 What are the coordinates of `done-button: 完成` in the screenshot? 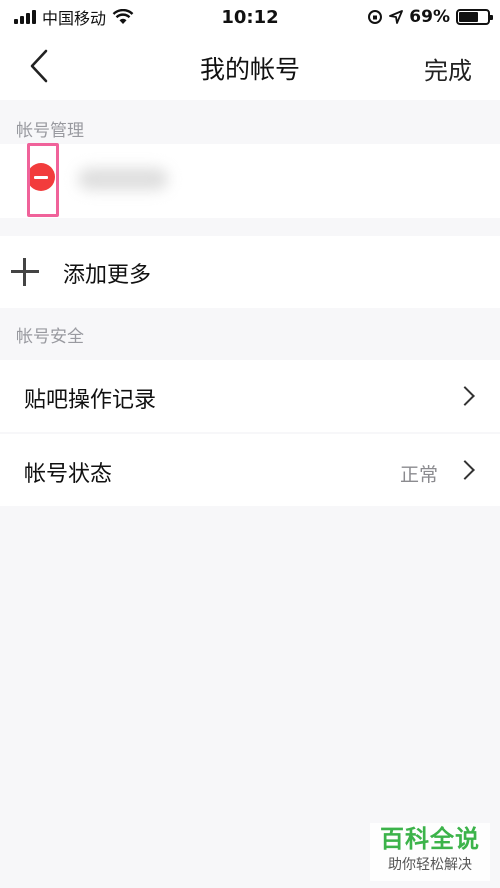 It's located at (448, 68).